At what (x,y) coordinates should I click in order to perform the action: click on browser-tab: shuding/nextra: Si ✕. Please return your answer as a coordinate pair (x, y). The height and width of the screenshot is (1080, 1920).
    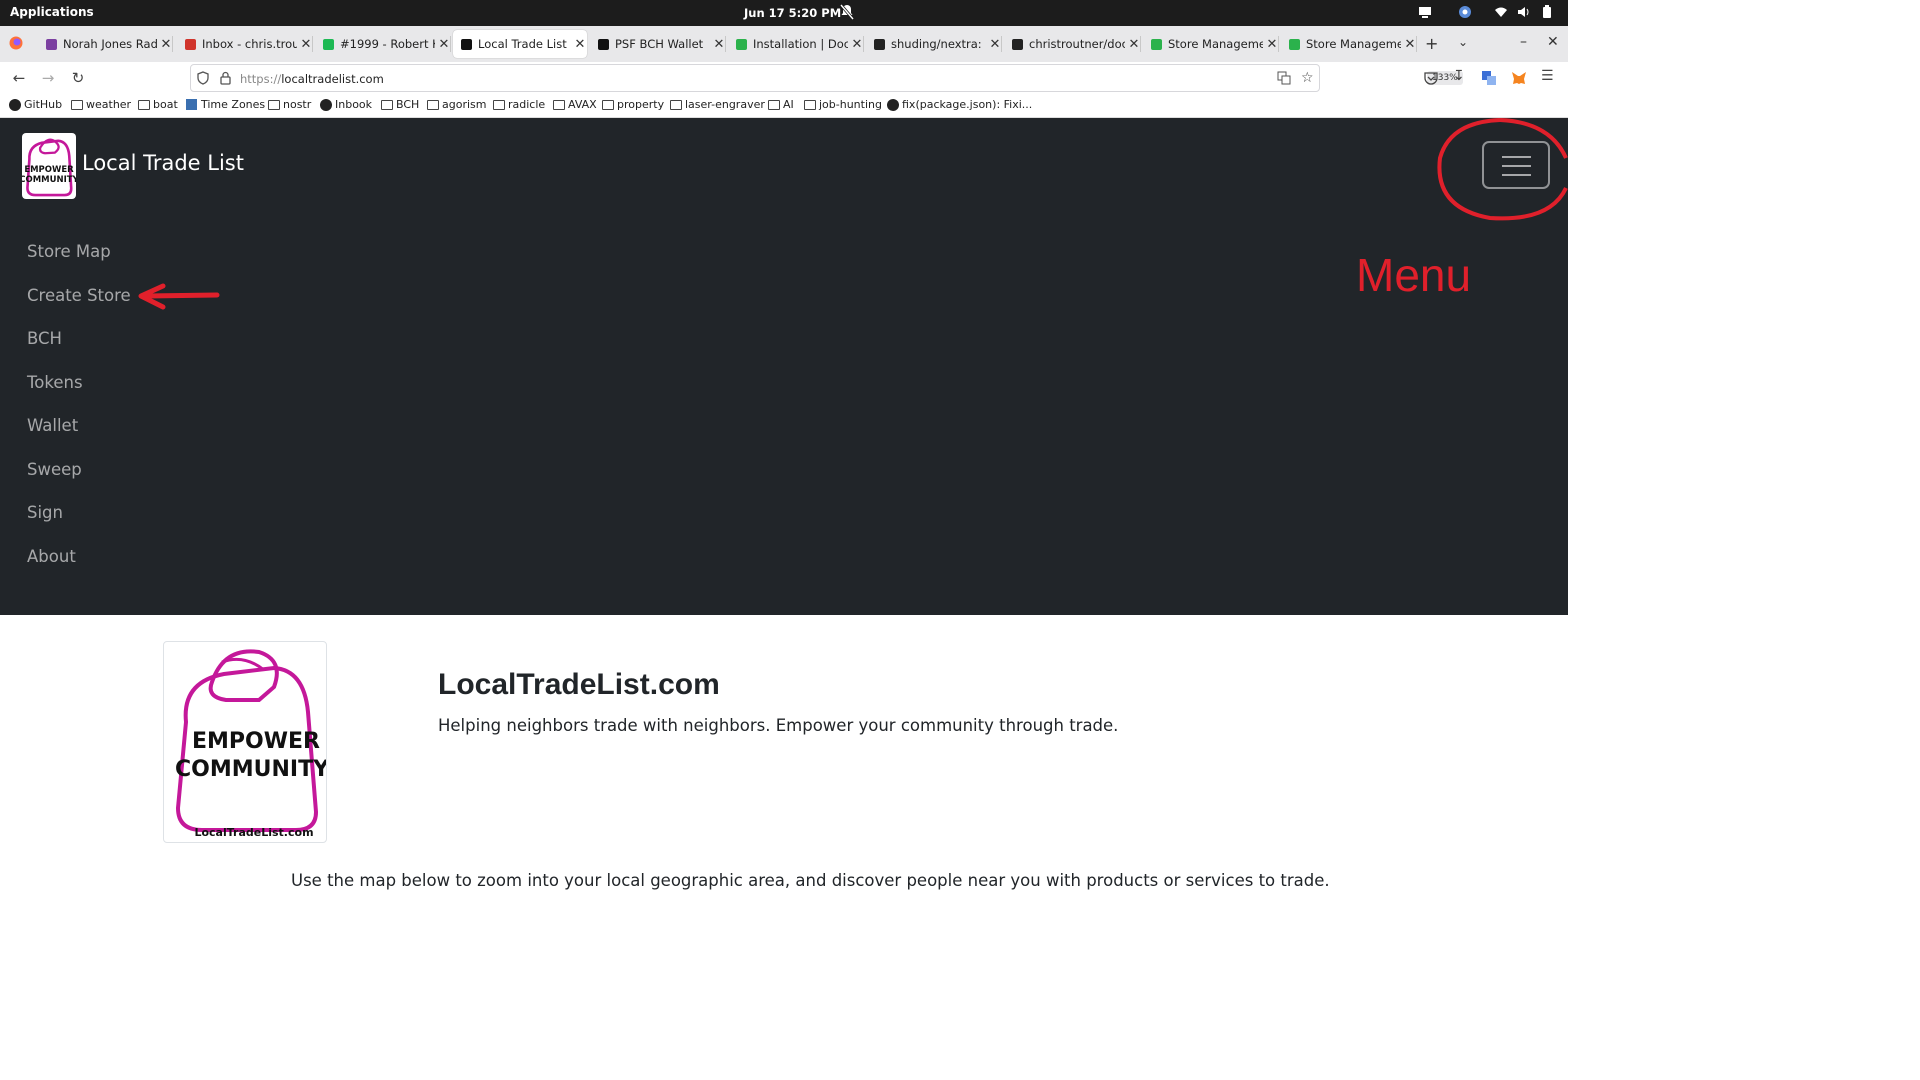
    Looking at the image, I should click on (934, 44).